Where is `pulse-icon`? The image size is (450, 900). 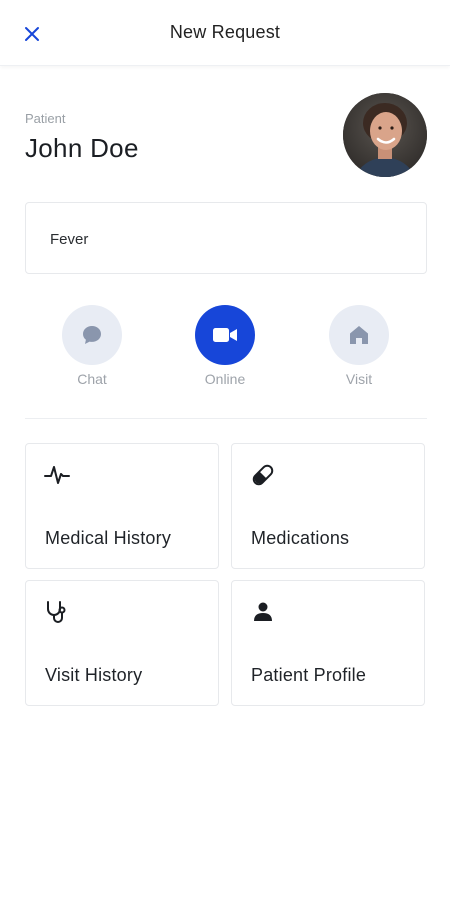
pulse-icon is located at coordinates (57, 475).